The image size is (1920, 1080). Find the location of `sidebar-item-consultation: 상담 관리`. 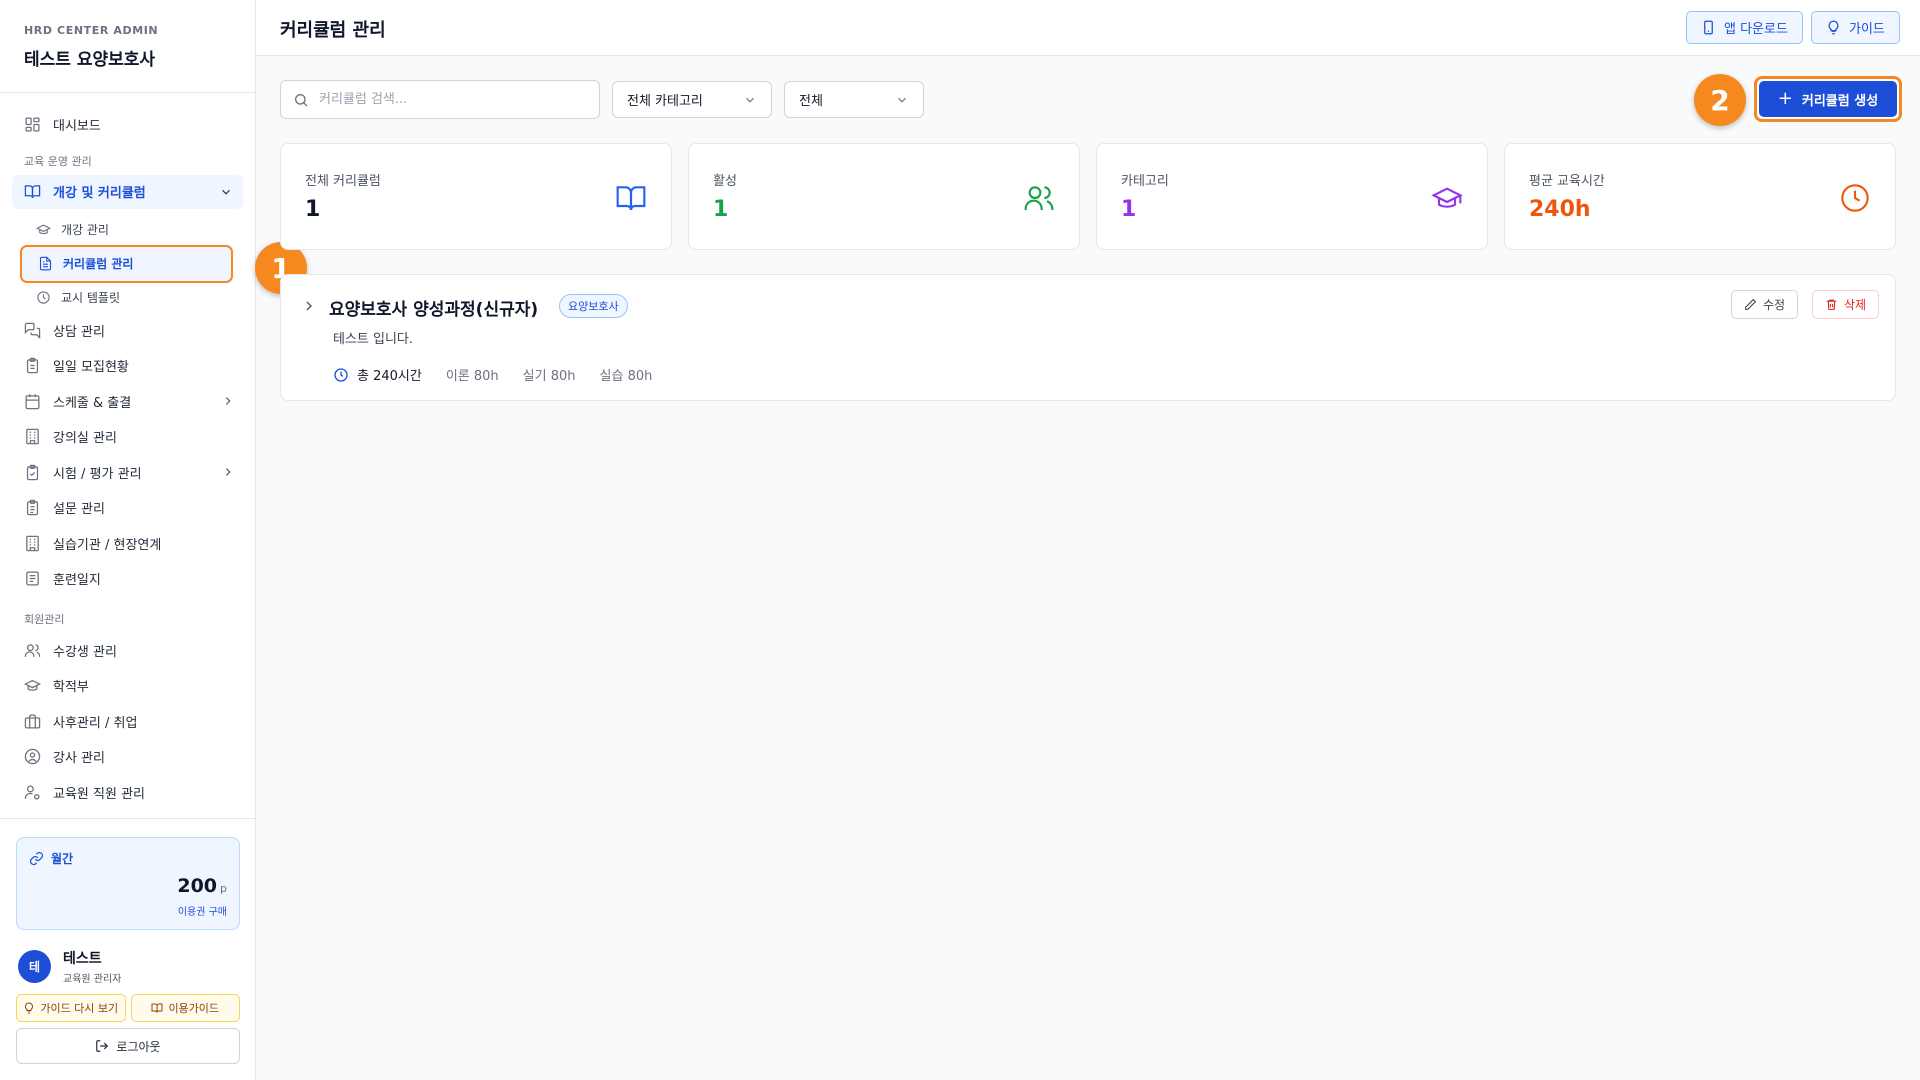

sidebar-item-consultation: 상담 관리 is located at coordinates (127, 331).